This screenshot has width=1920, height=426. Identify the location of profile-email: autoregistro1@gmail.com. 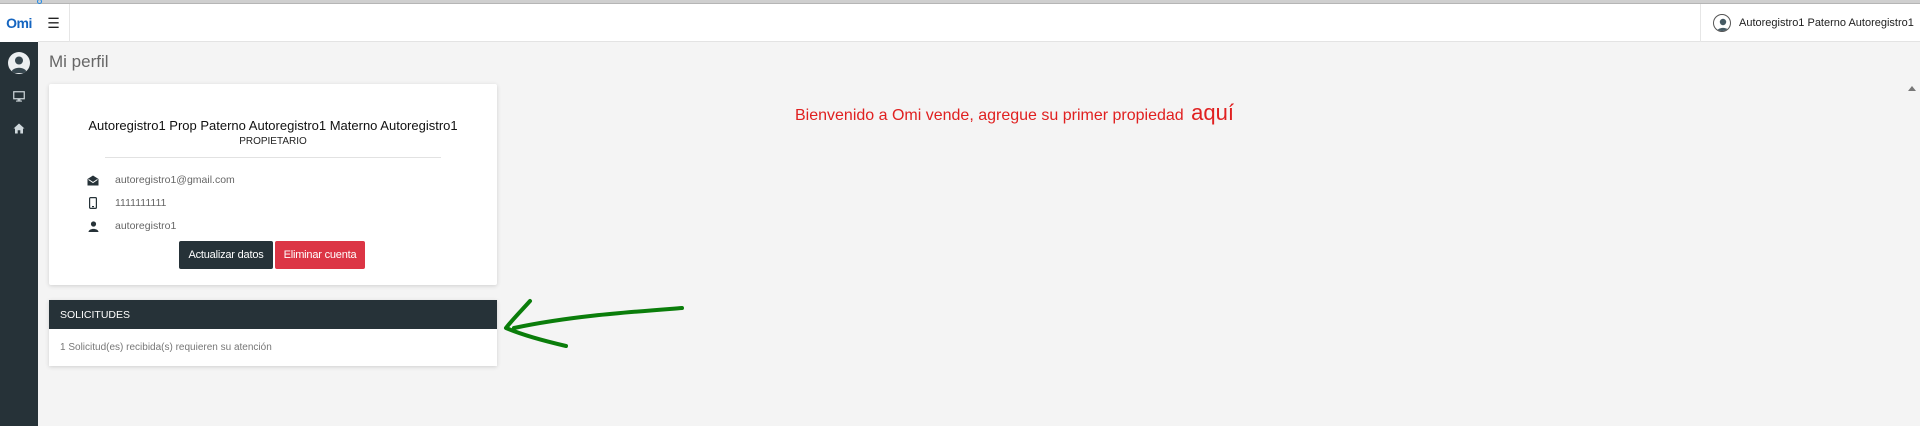
(175, 180).